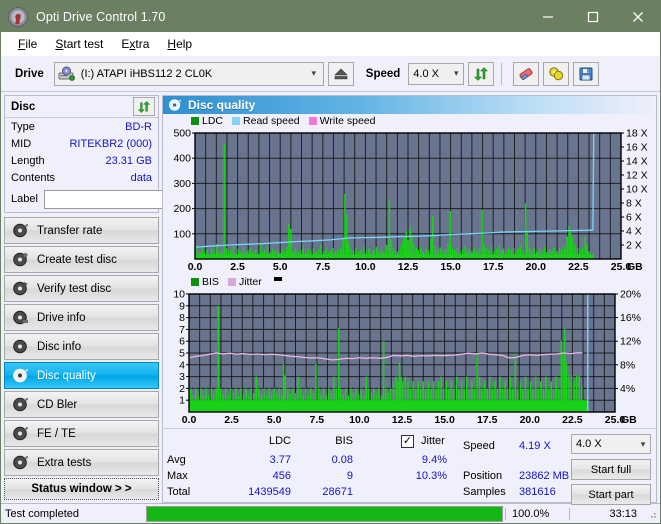 Image resolution: width=661 pixels, height=524 pixels. What do you see at coordinates (526, 73) in the screenshot?
I see `erase-button` at bounding box center [526, 73].